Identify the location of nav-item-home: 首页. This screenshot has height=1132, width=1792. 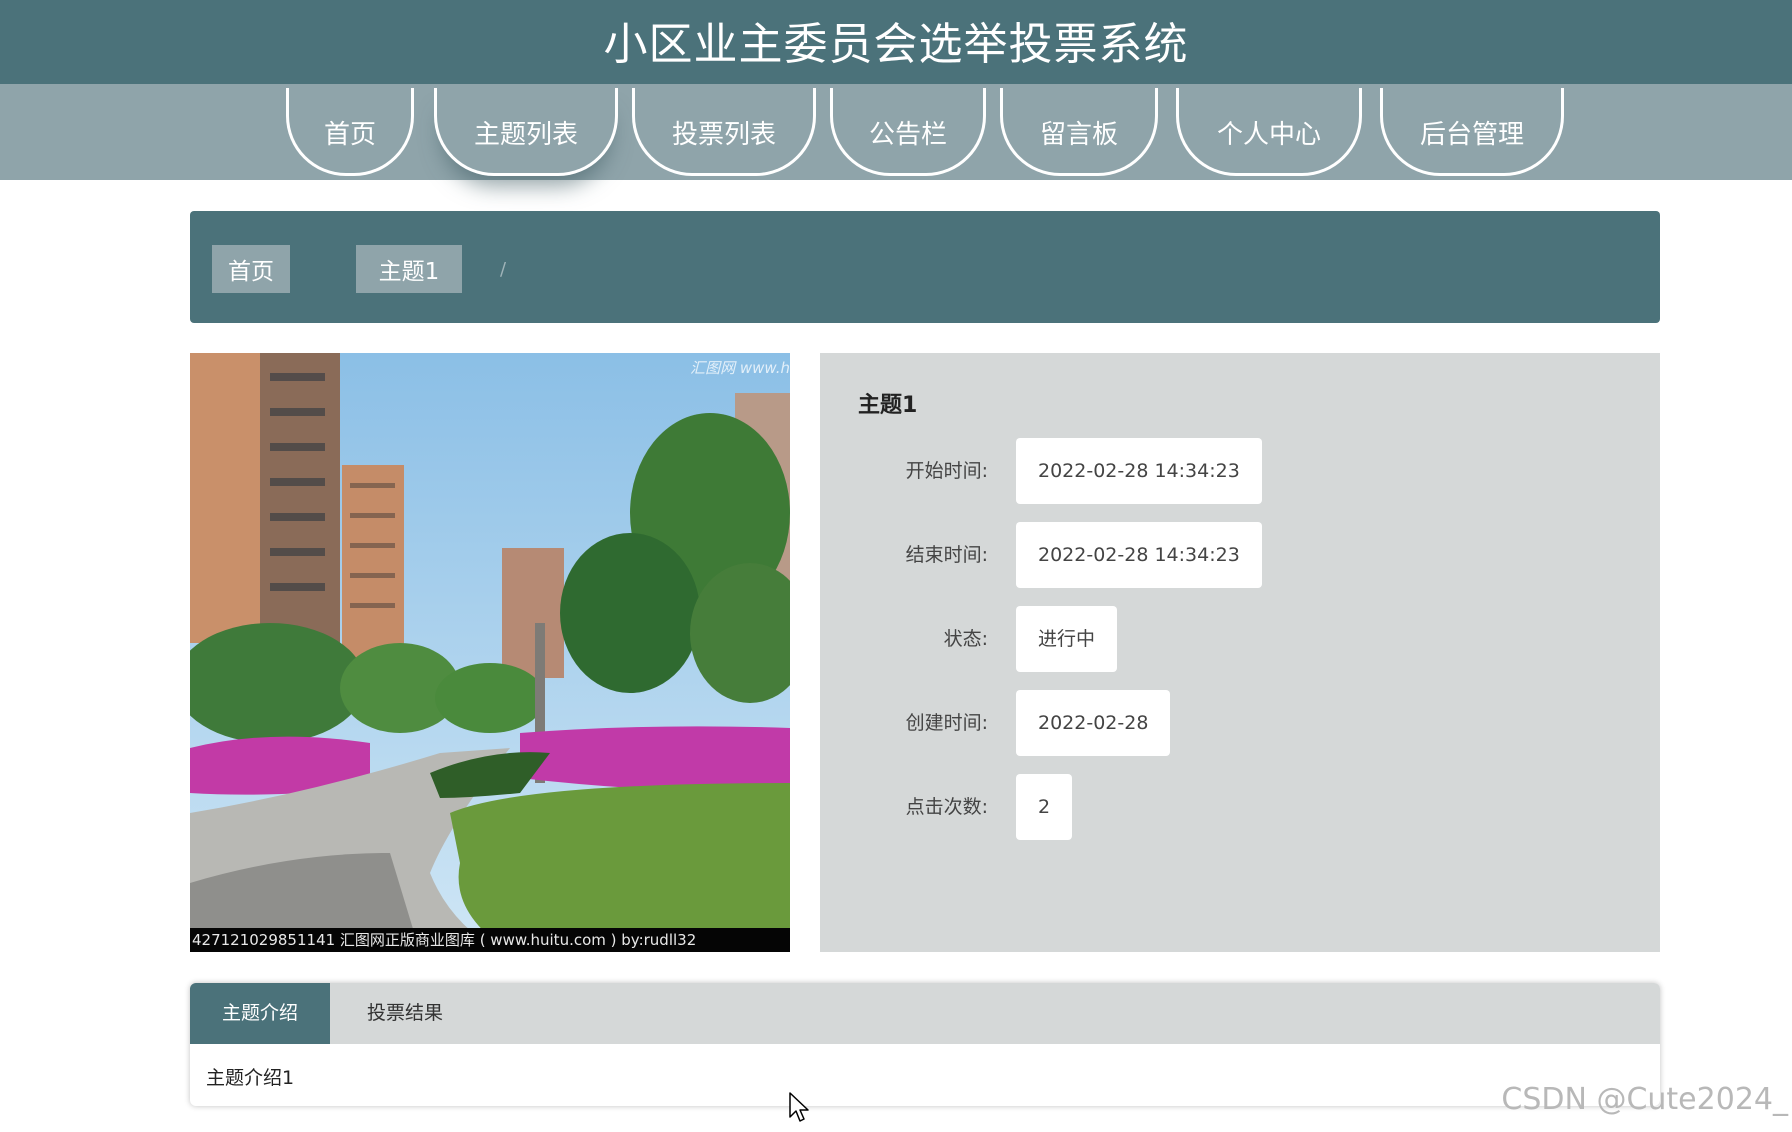
(350, 132).